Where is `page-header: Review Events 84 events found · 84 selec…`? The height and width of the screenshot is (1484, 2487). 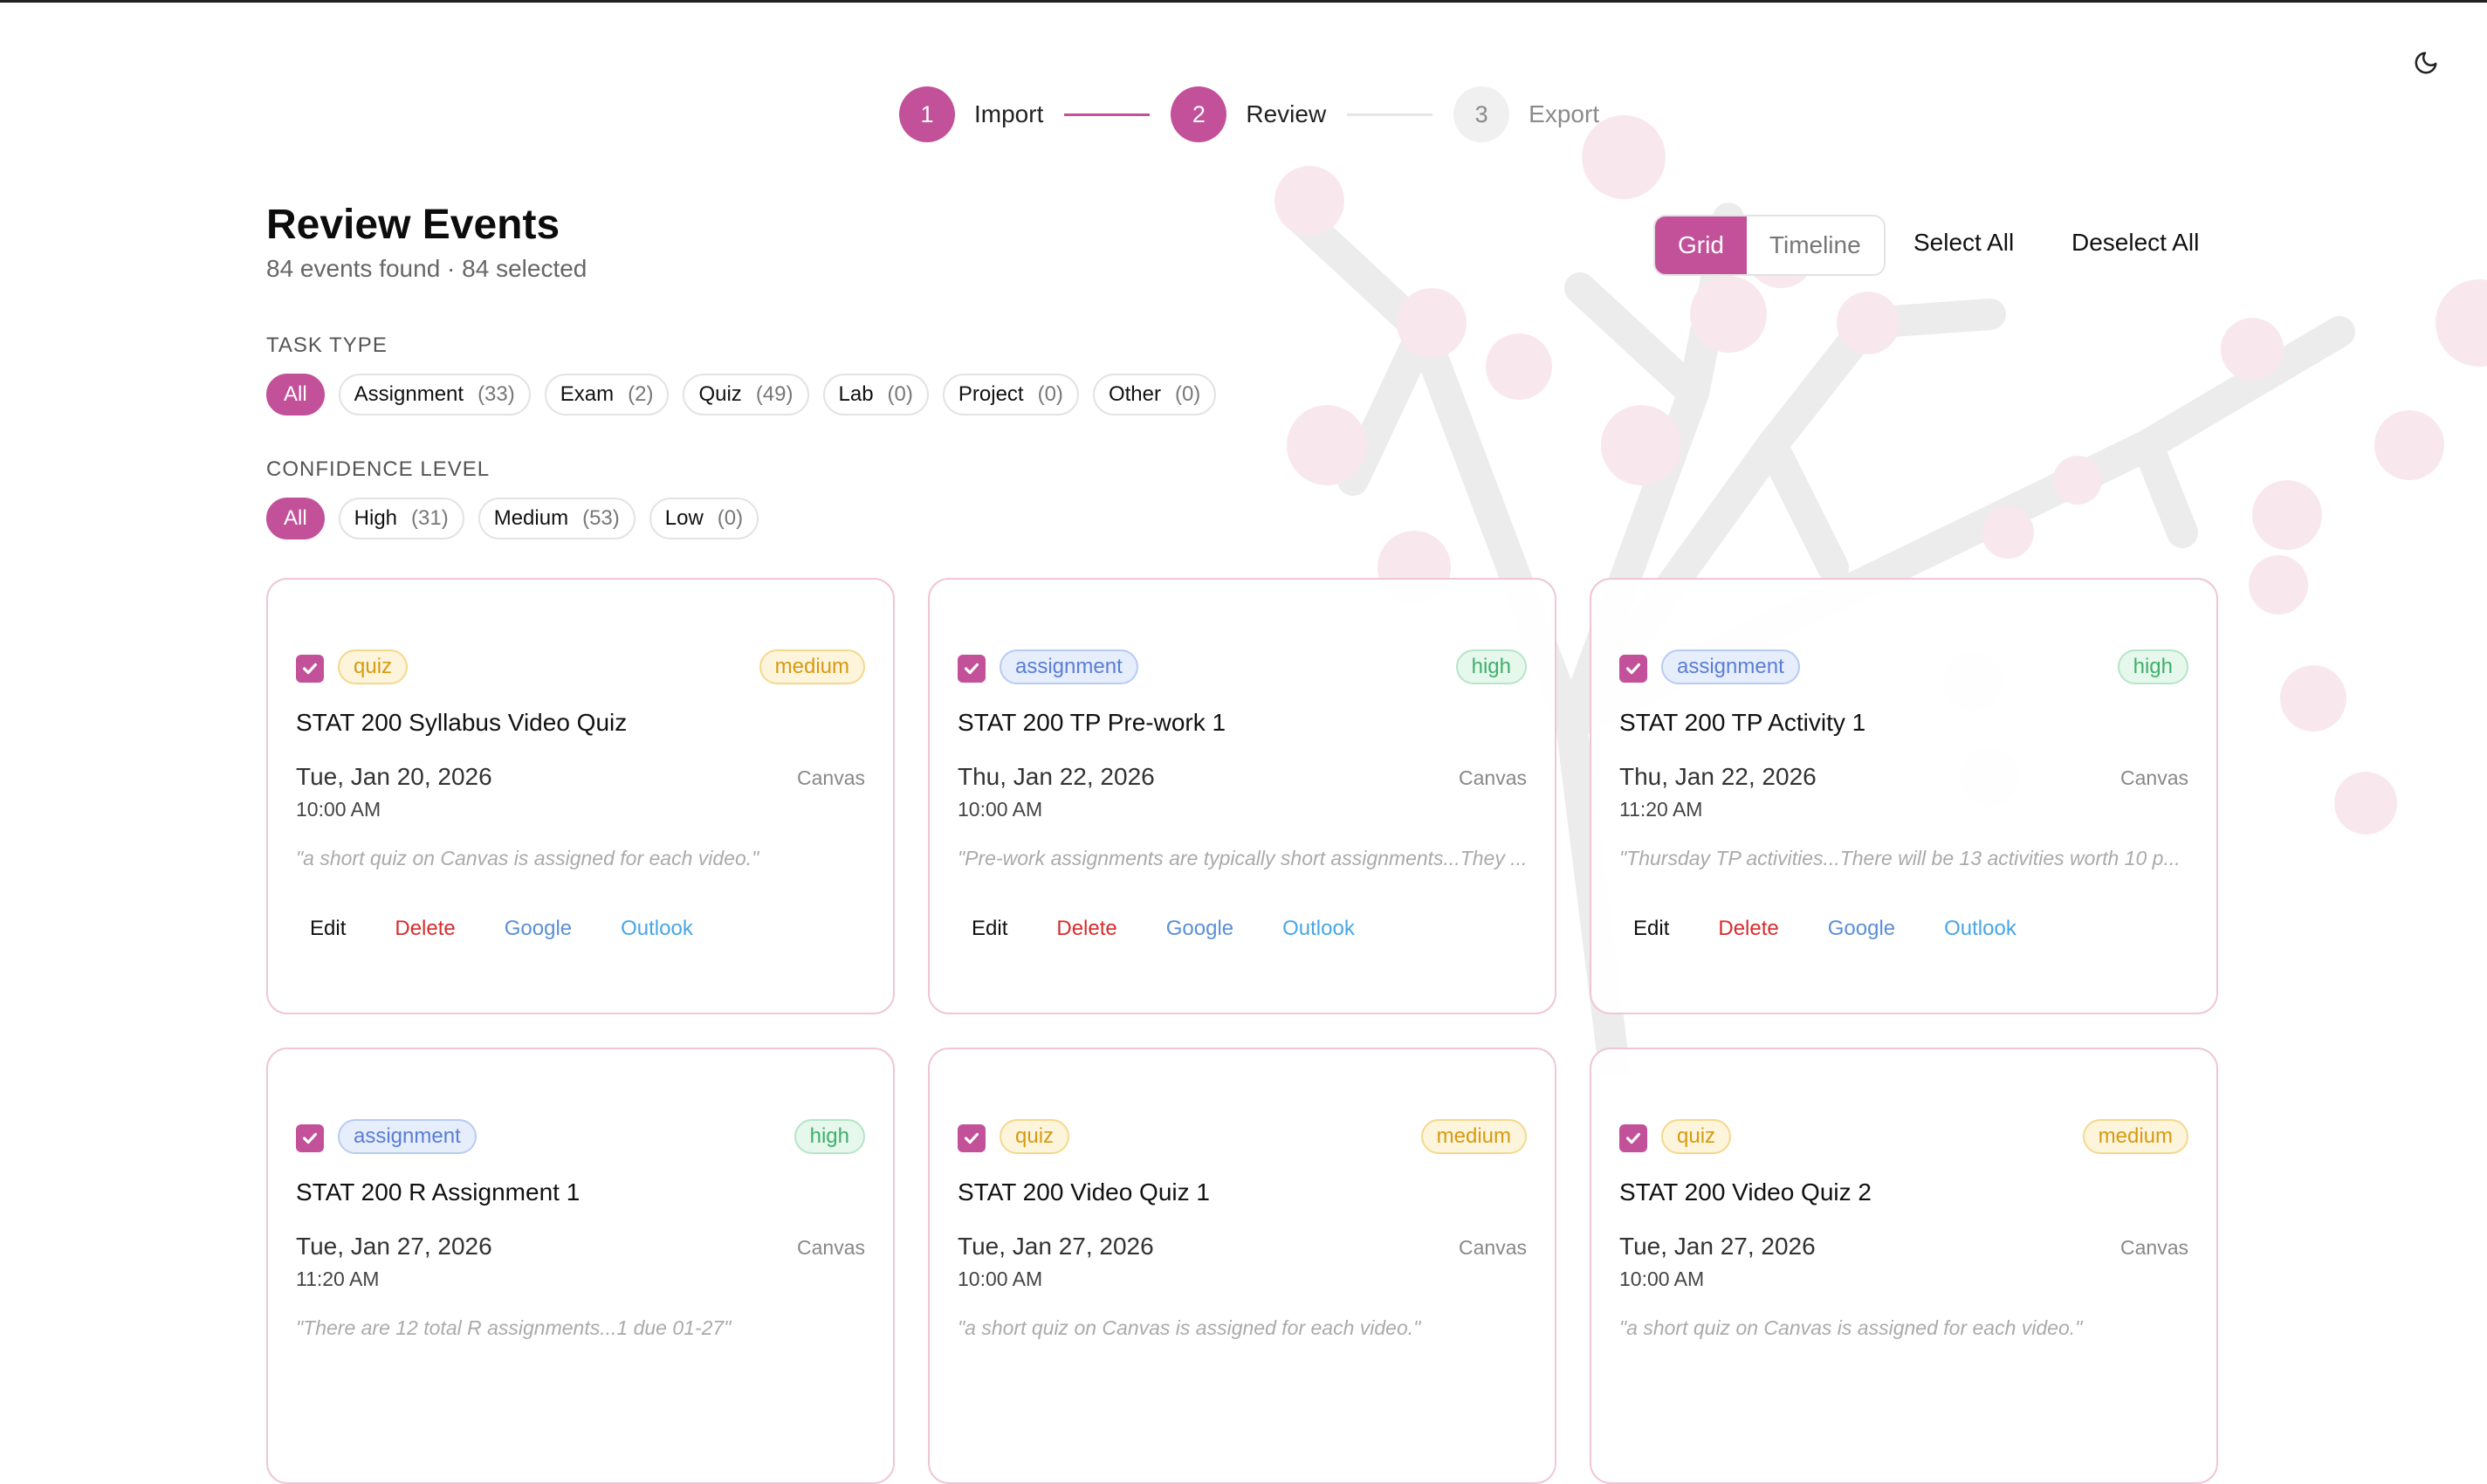
page-header: Review Events 84 events found · 84 selec… is located at coordinates (426, 242).